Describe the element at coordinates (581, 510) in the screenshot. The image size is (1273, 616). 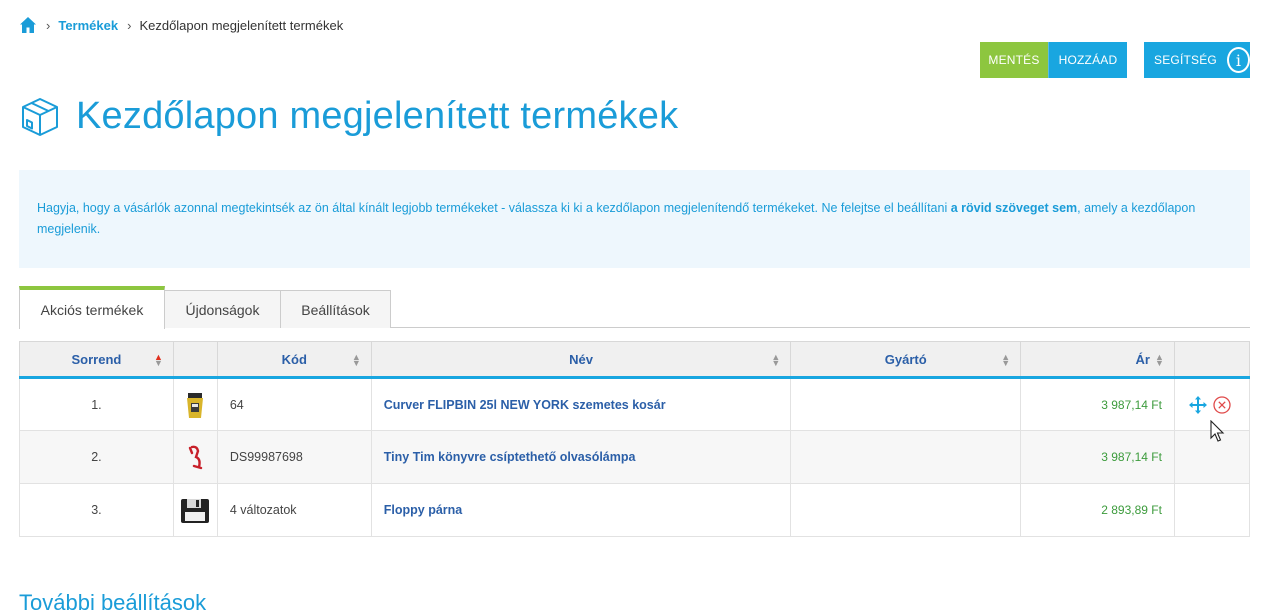
I see `cell-name-link: Floppy párna` at that location.